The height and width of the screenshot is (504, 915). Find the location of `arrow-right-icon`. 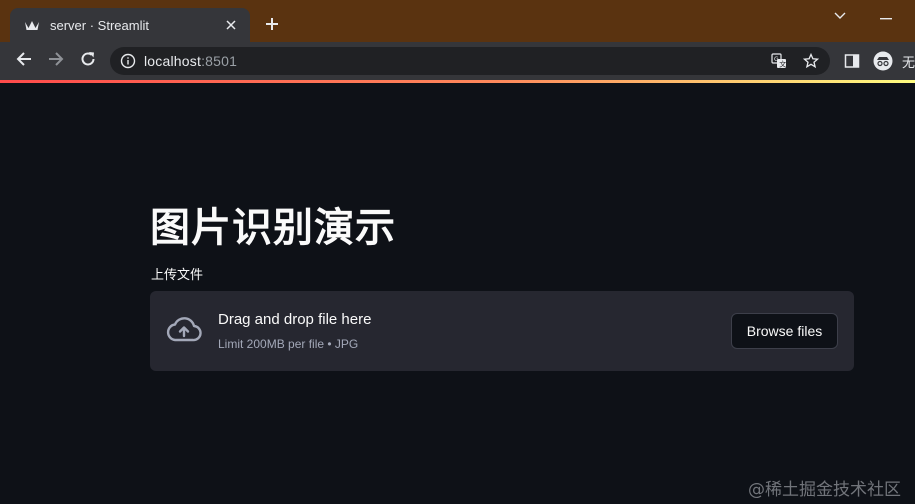

arrow-right-icon is located at coordinates (56, 61).